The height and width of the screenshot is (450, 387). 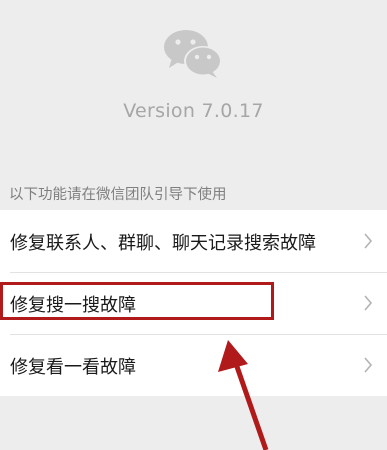 I want to click on list-item-repair-contacts-search: 修复联系人、群聊、聊天记录搜索故障, so click(x=193, y=241).